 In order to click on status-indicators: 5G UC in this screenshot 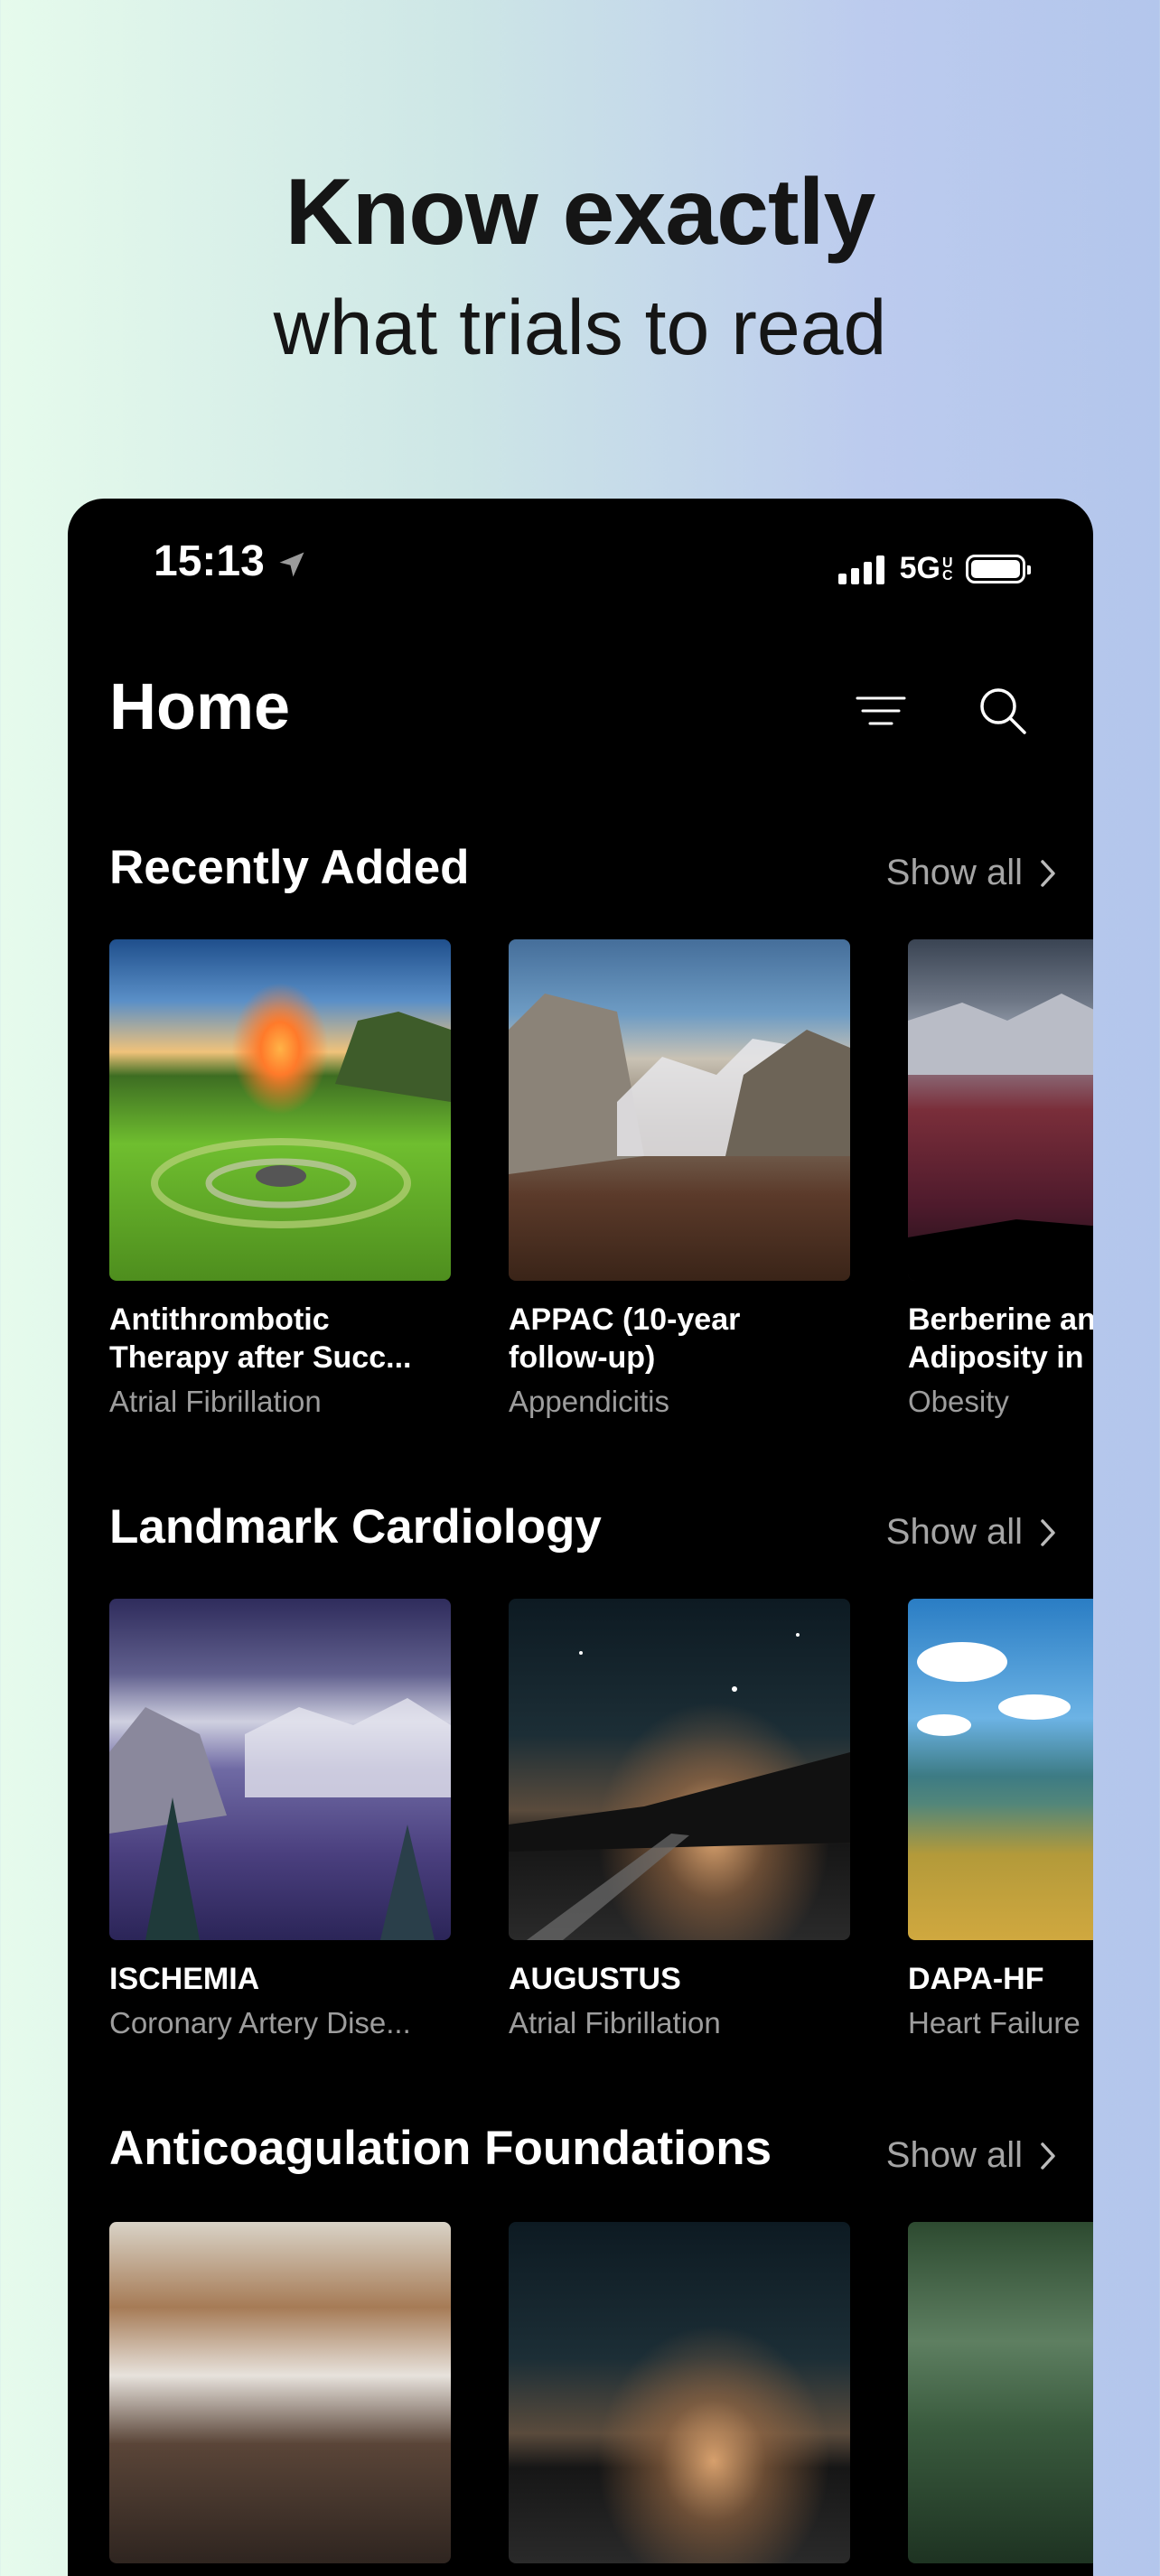, I will do `click(934, 568)`.